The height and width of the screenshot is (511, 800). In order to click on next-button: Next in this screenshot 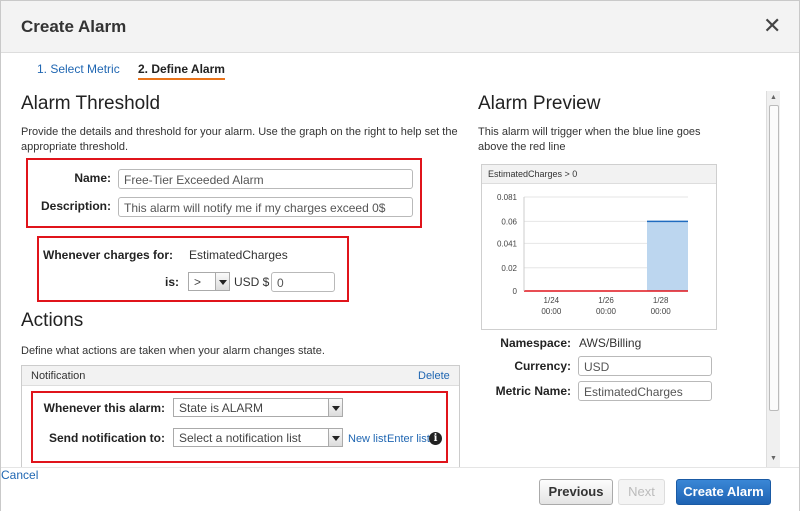, I will do `click(641, 492)`.